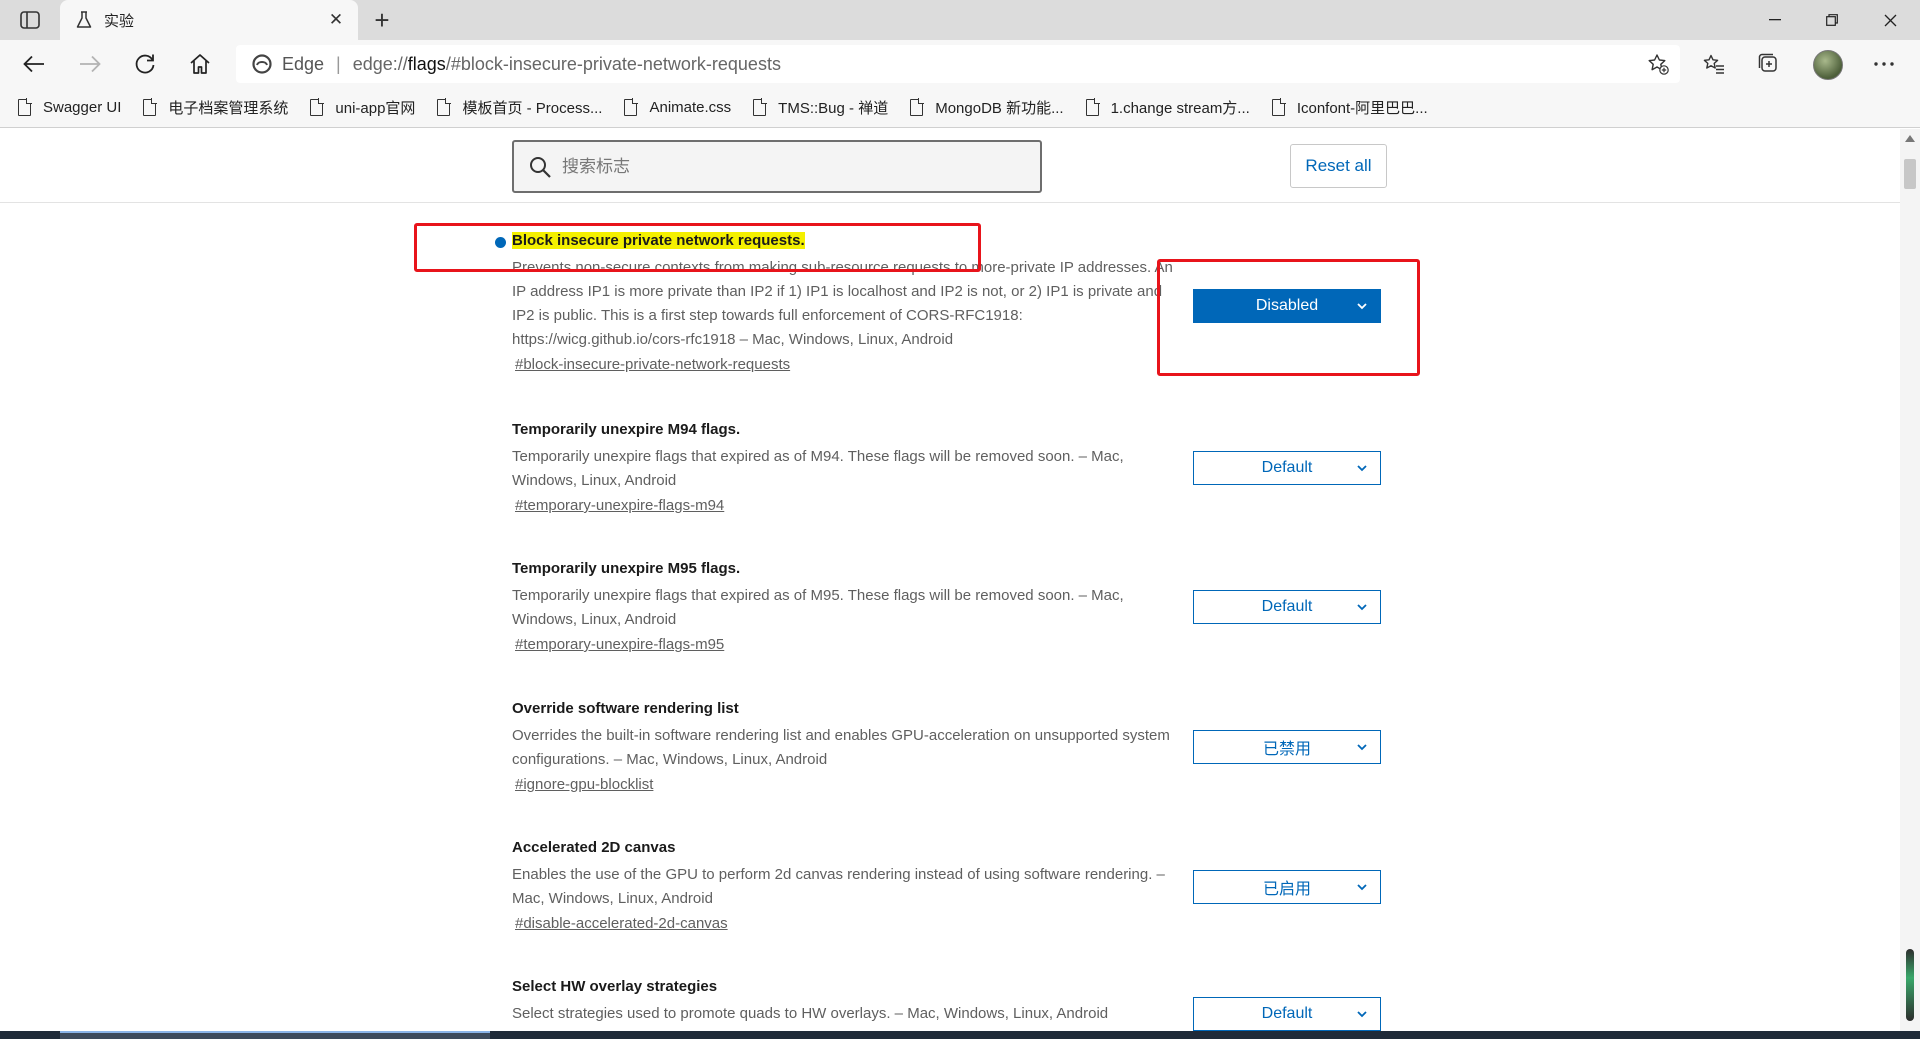 The width and height of the screenshot is (1920, 1039). Describe the element at coordinates (1286, 749) in the screenshot. I see `select-value: 已禁用` at that location.